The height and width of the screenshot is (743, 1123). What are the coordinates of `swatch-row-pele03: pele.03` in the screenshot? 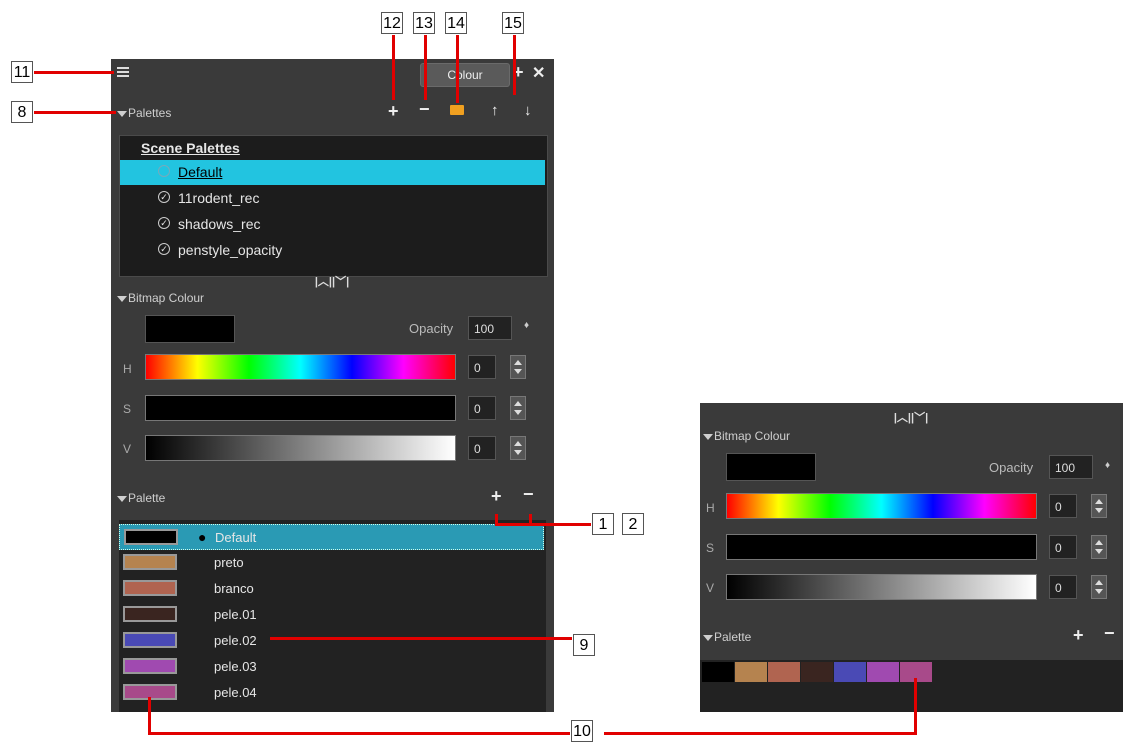 It's located at (331, 667).